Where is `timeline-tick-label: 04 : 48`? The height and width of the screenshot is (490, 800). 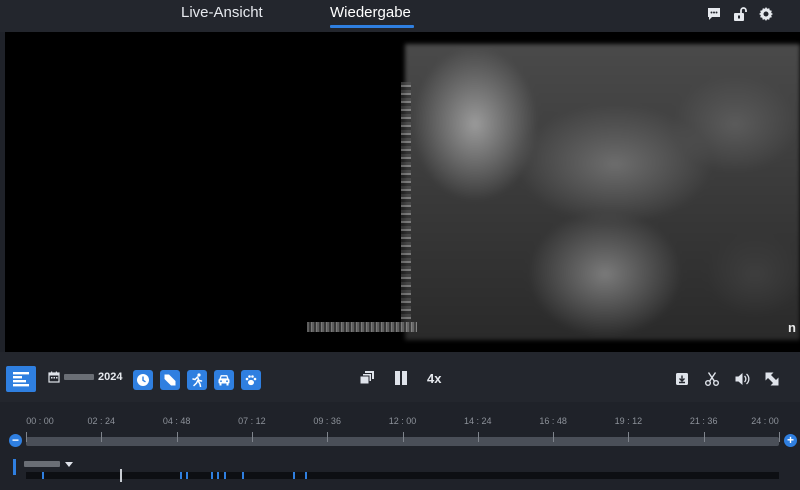
timeline-tick-label: 04 : 48 is located at coordinates (176, 421).